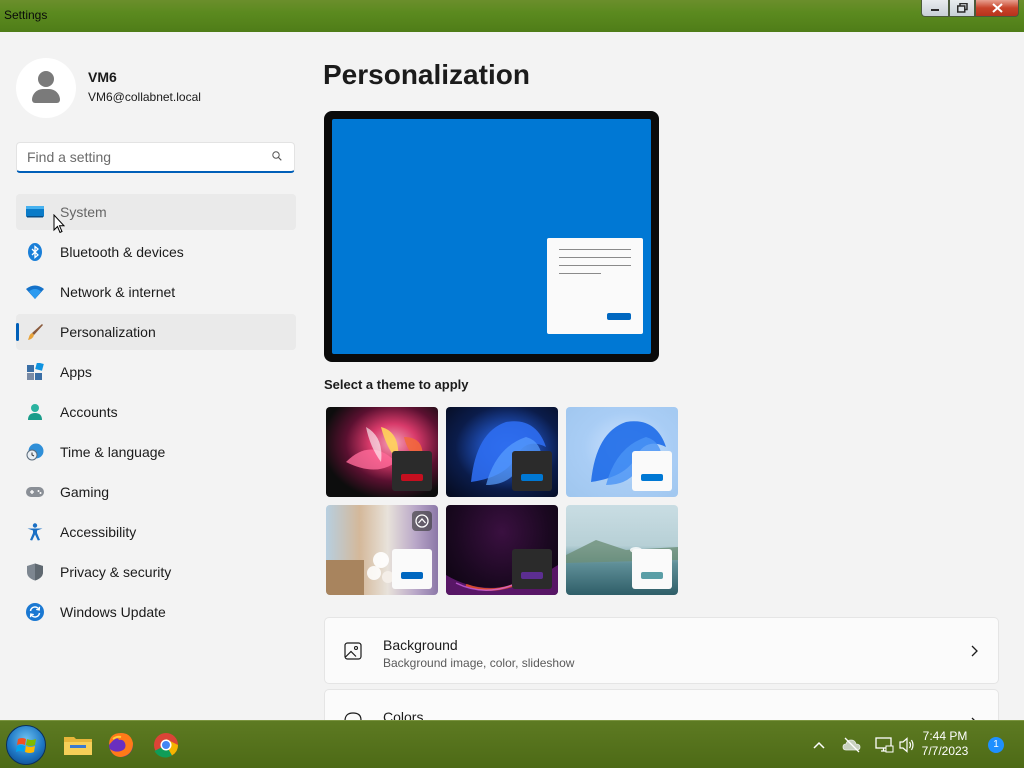 The height and width of the screenshot is (768, 1024). I want to click on sidebar-item-gaming: Gaming, so click(156, 492).